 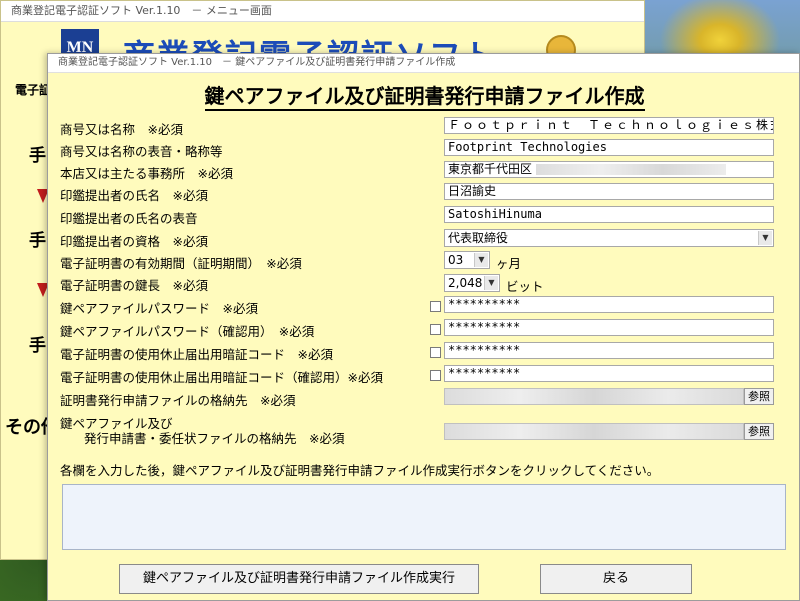 I want to click on key-file-dir-label-2: 発行申請書・委任状ファイルの格納先 ※必須, so click(x=214, y=438).